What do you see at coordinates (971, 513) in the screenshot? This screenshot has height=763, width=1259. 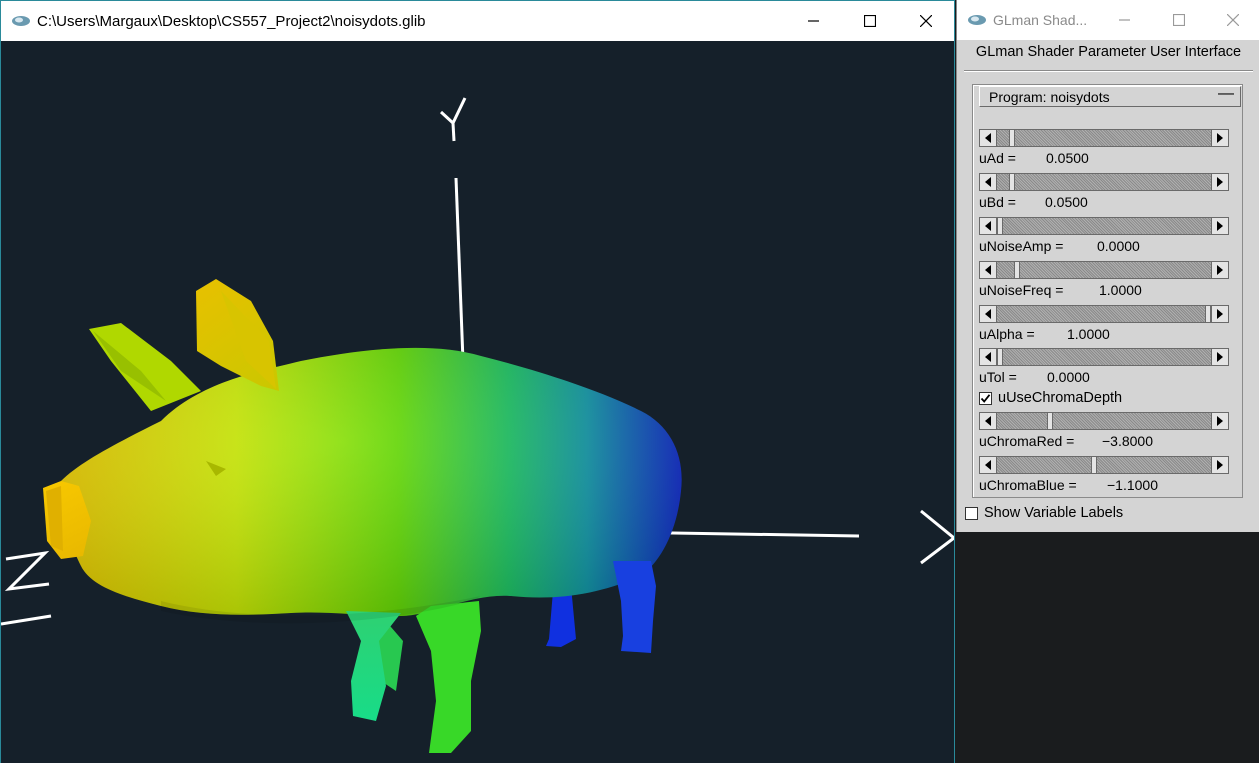 I see `show-variable-labels-checkbox` at bounding box center [971, 513].